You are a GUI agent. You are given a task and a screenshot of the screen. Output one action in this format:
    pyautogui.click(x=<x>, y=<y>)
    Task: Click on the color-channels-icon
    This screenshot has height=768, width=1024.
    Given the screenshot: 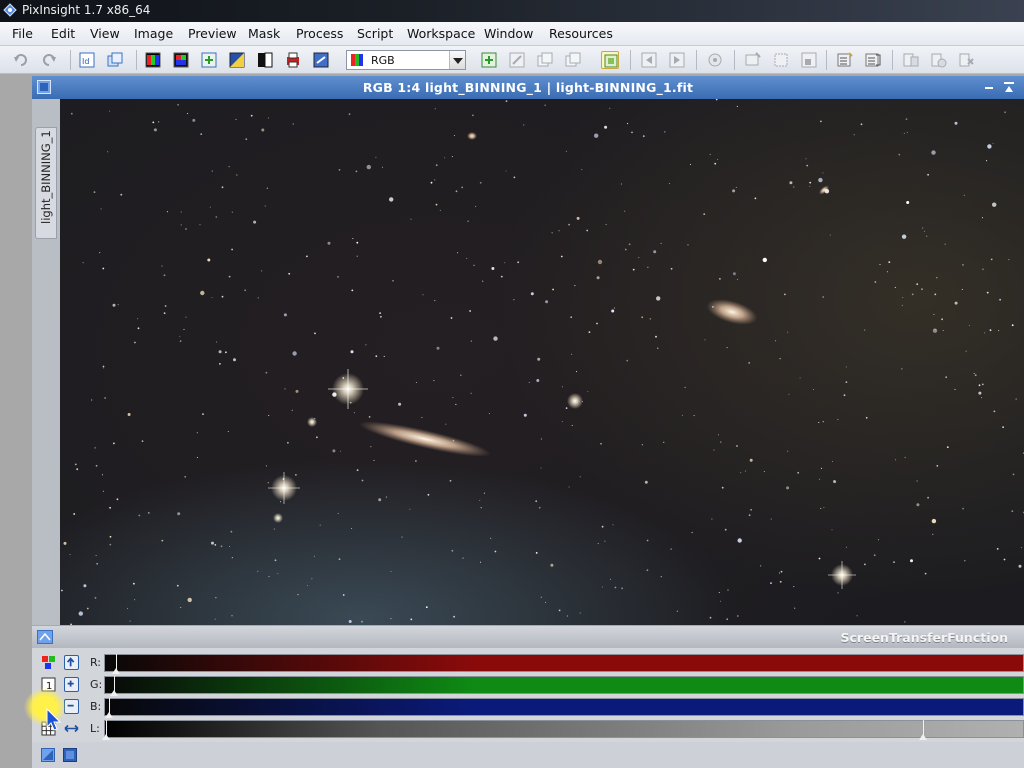 What is the action you would take?
    pyautogui.click(x=181, y=60)
    